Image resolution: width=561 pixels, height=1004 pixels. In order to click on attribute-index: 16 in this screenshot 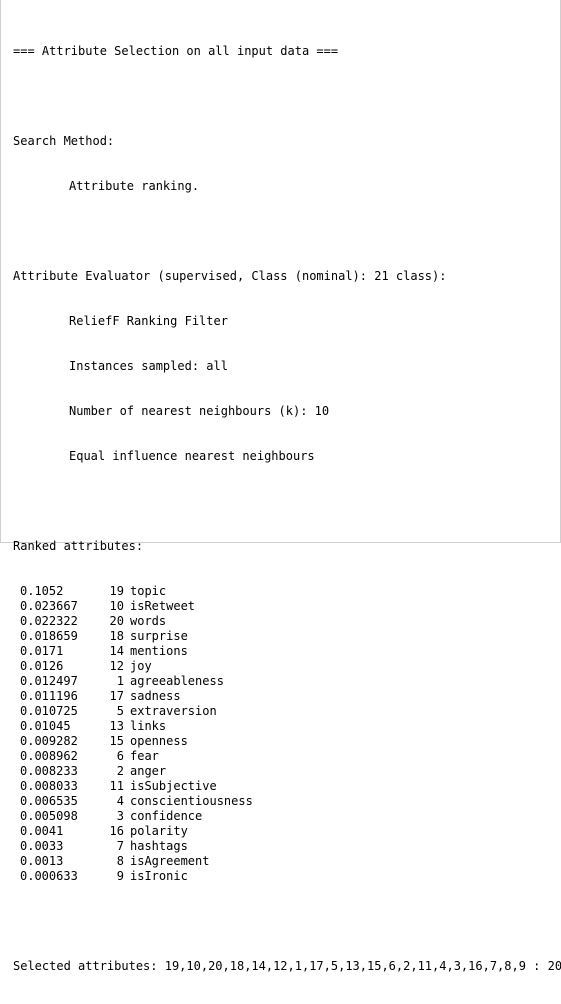, I will do `click(116, 831)`.